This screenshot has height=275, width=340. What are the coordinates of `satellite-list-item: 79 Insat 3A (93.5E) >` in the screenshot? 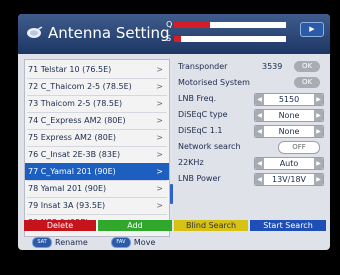 It's located at (97, 205).